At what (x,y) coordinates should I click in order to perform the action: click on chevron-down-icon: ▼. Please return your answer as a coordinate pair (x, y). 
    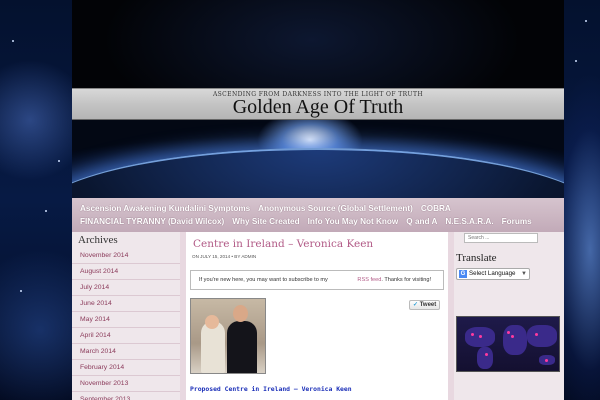
    Looking at the image, I should click on (524, 274).